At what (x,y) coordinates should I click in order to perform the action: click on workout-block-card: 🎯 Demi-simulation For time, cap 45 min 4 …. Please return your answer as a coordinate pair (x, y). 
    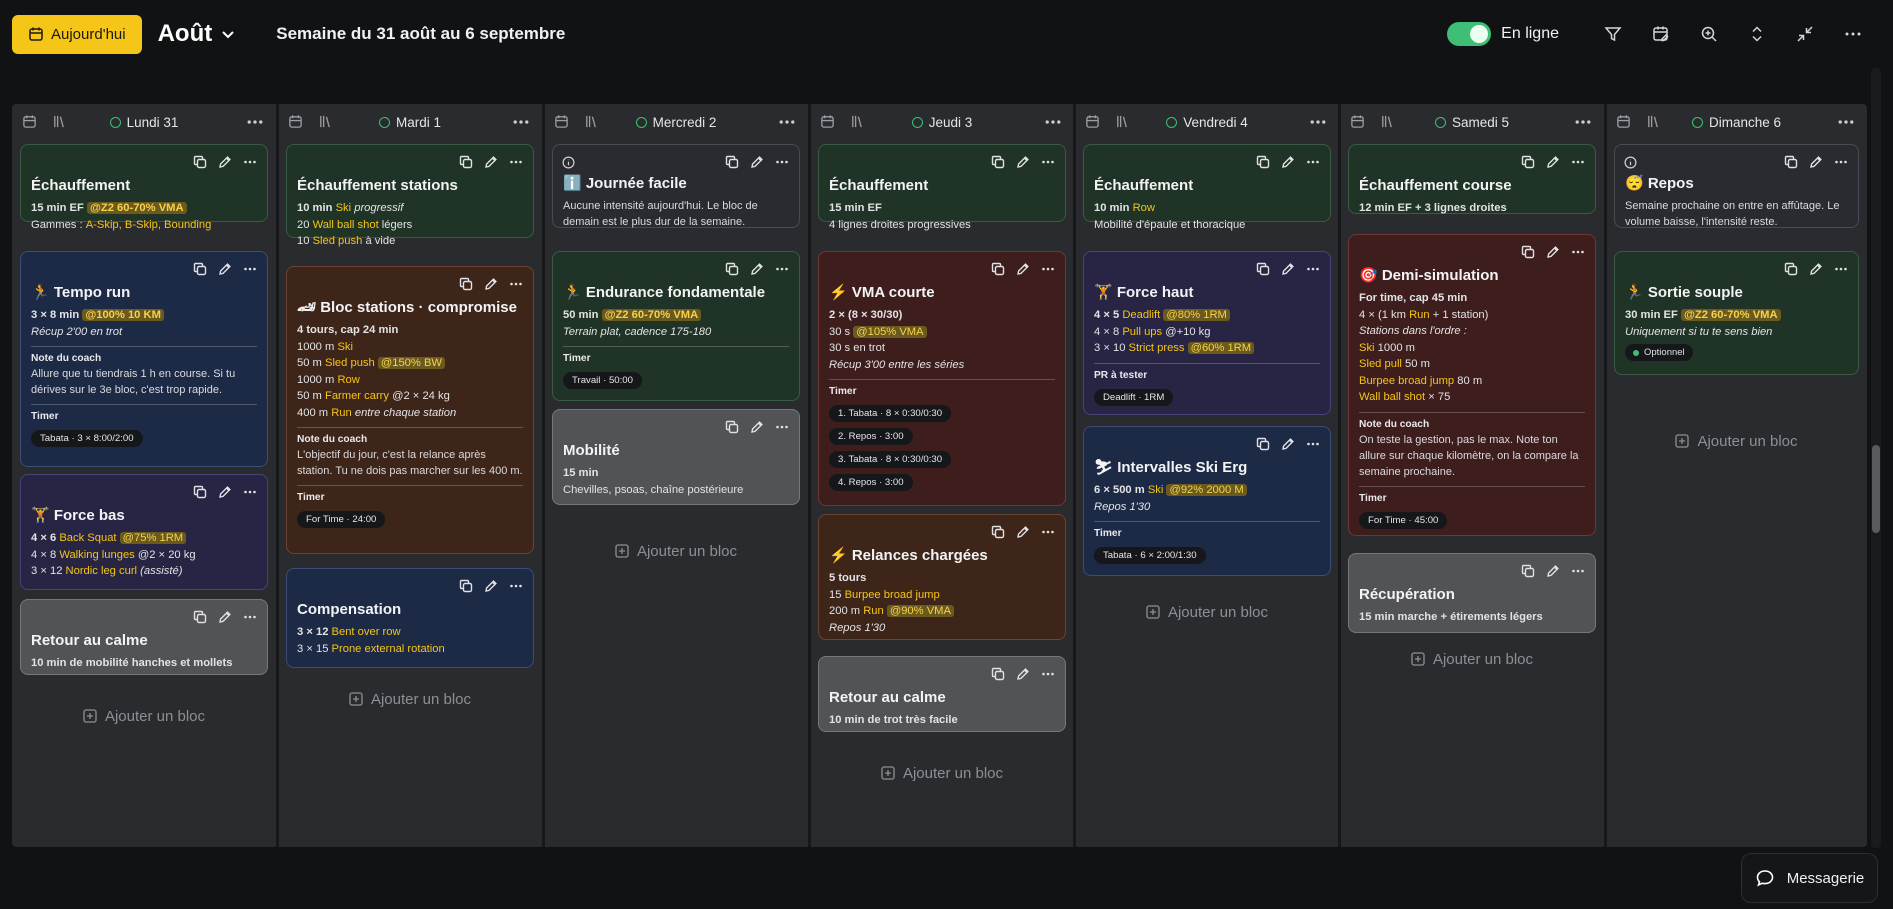
    Looking at the image, I should click on (1472, 385).